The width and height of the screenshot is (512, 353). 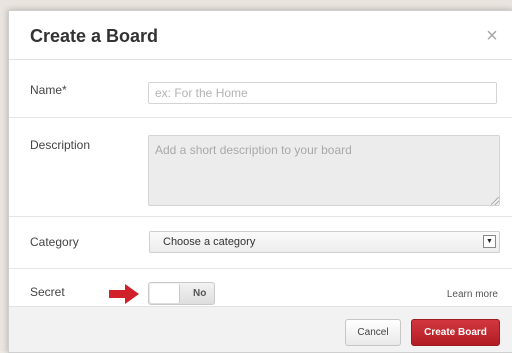 What do you see at coordinates (495, 201) in the screenshot?
I see `resize-grip-icon` at bounding box center [495, 201].